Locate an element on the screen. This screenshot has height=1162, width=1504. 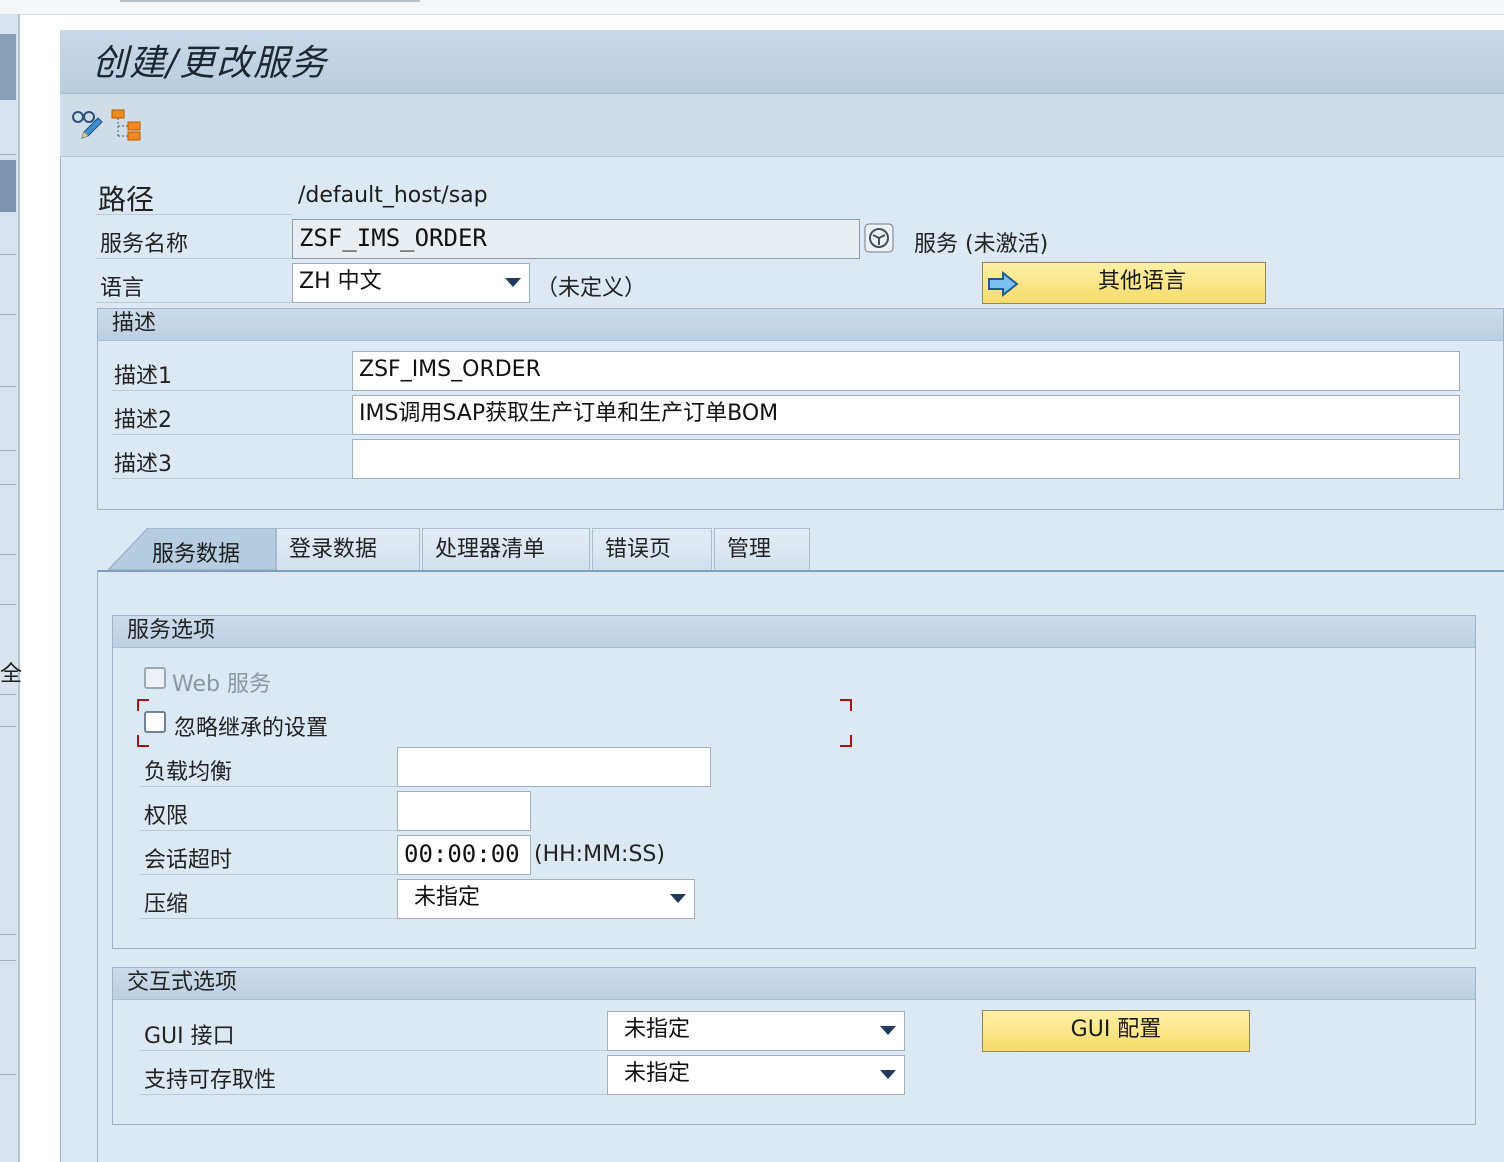
desc2-label: 描述2 is located at coordinates (143, 420).